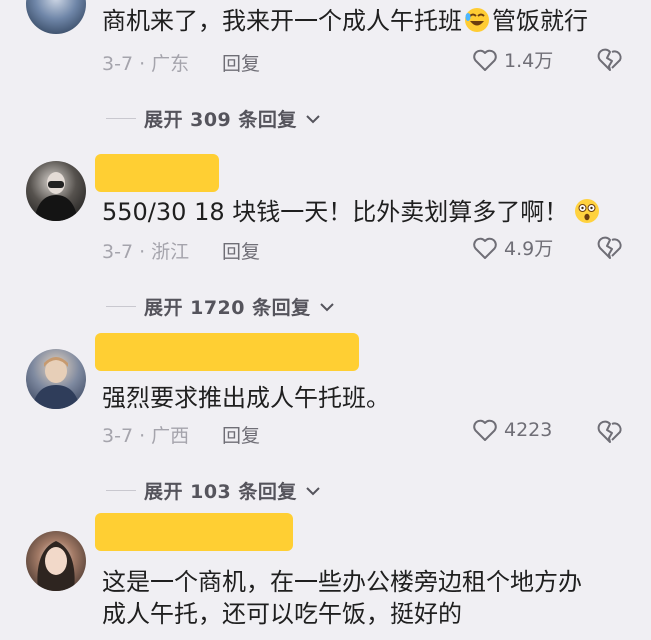 Image resolution: width=651 pixels, height=640 pixels. Describe the element at coordinates (335, 212) in the screenshot. I see `comment-text-part: 550/30 18 块钱一天！比外卖划算多了啊！` at that location.